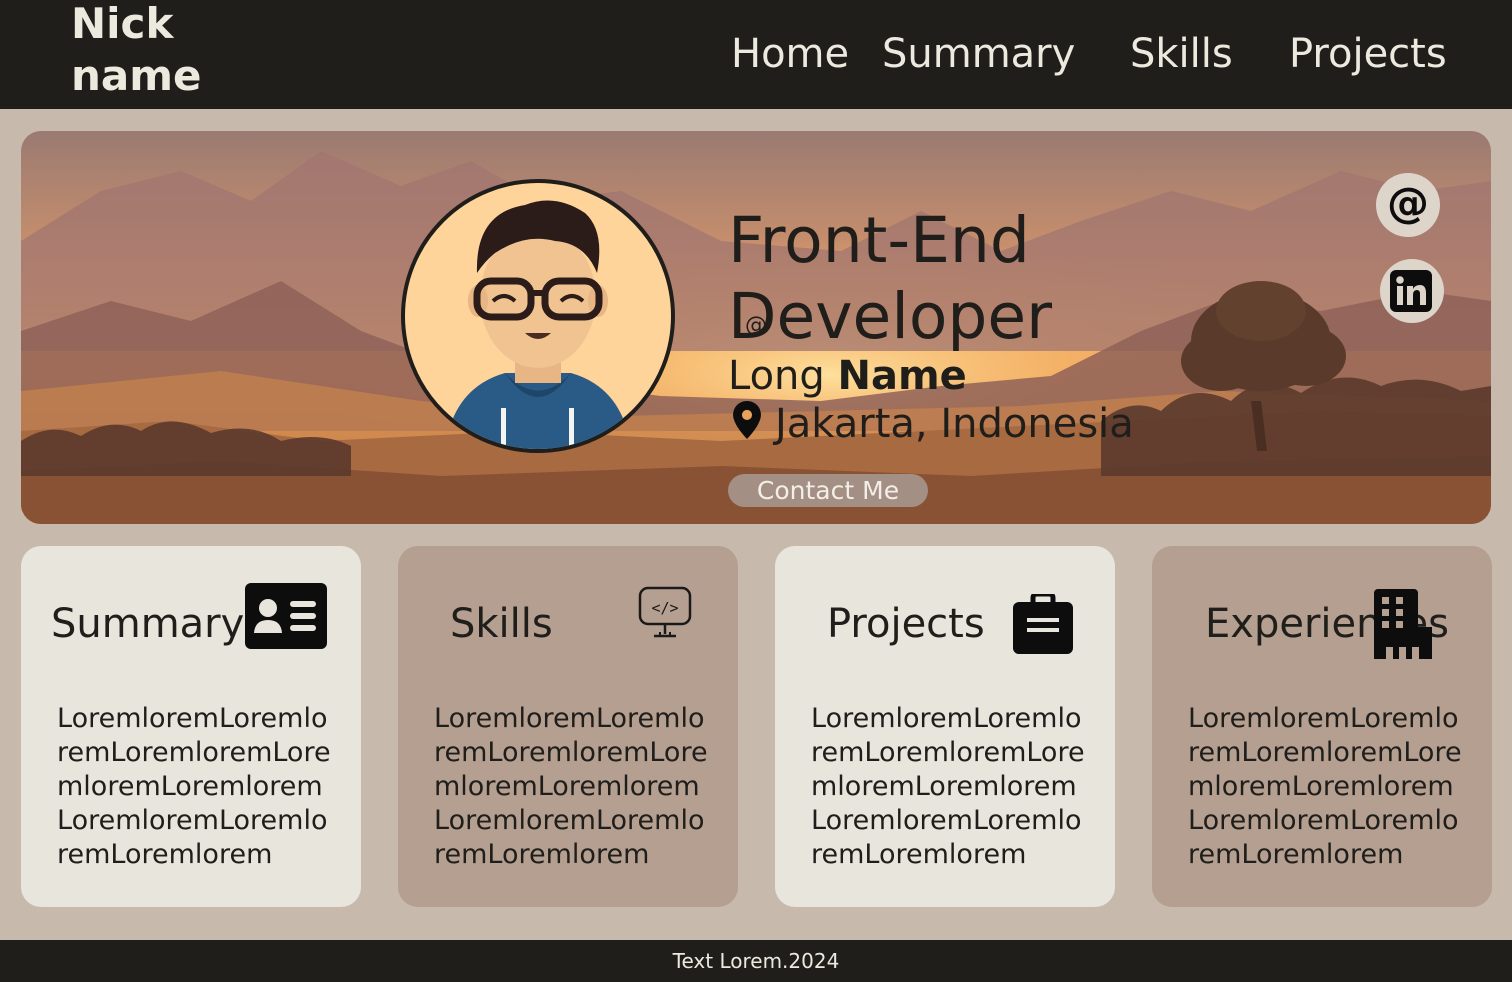 The width and height of the screenshot is (1512, 982). I want to click on hero-location: Jakarta, Indonesia, so click(932, 424).